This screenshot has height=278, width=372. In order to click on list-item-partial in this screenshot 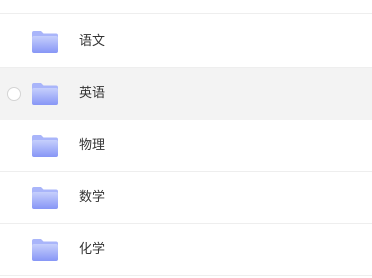, I will do `click(186, 7)`.